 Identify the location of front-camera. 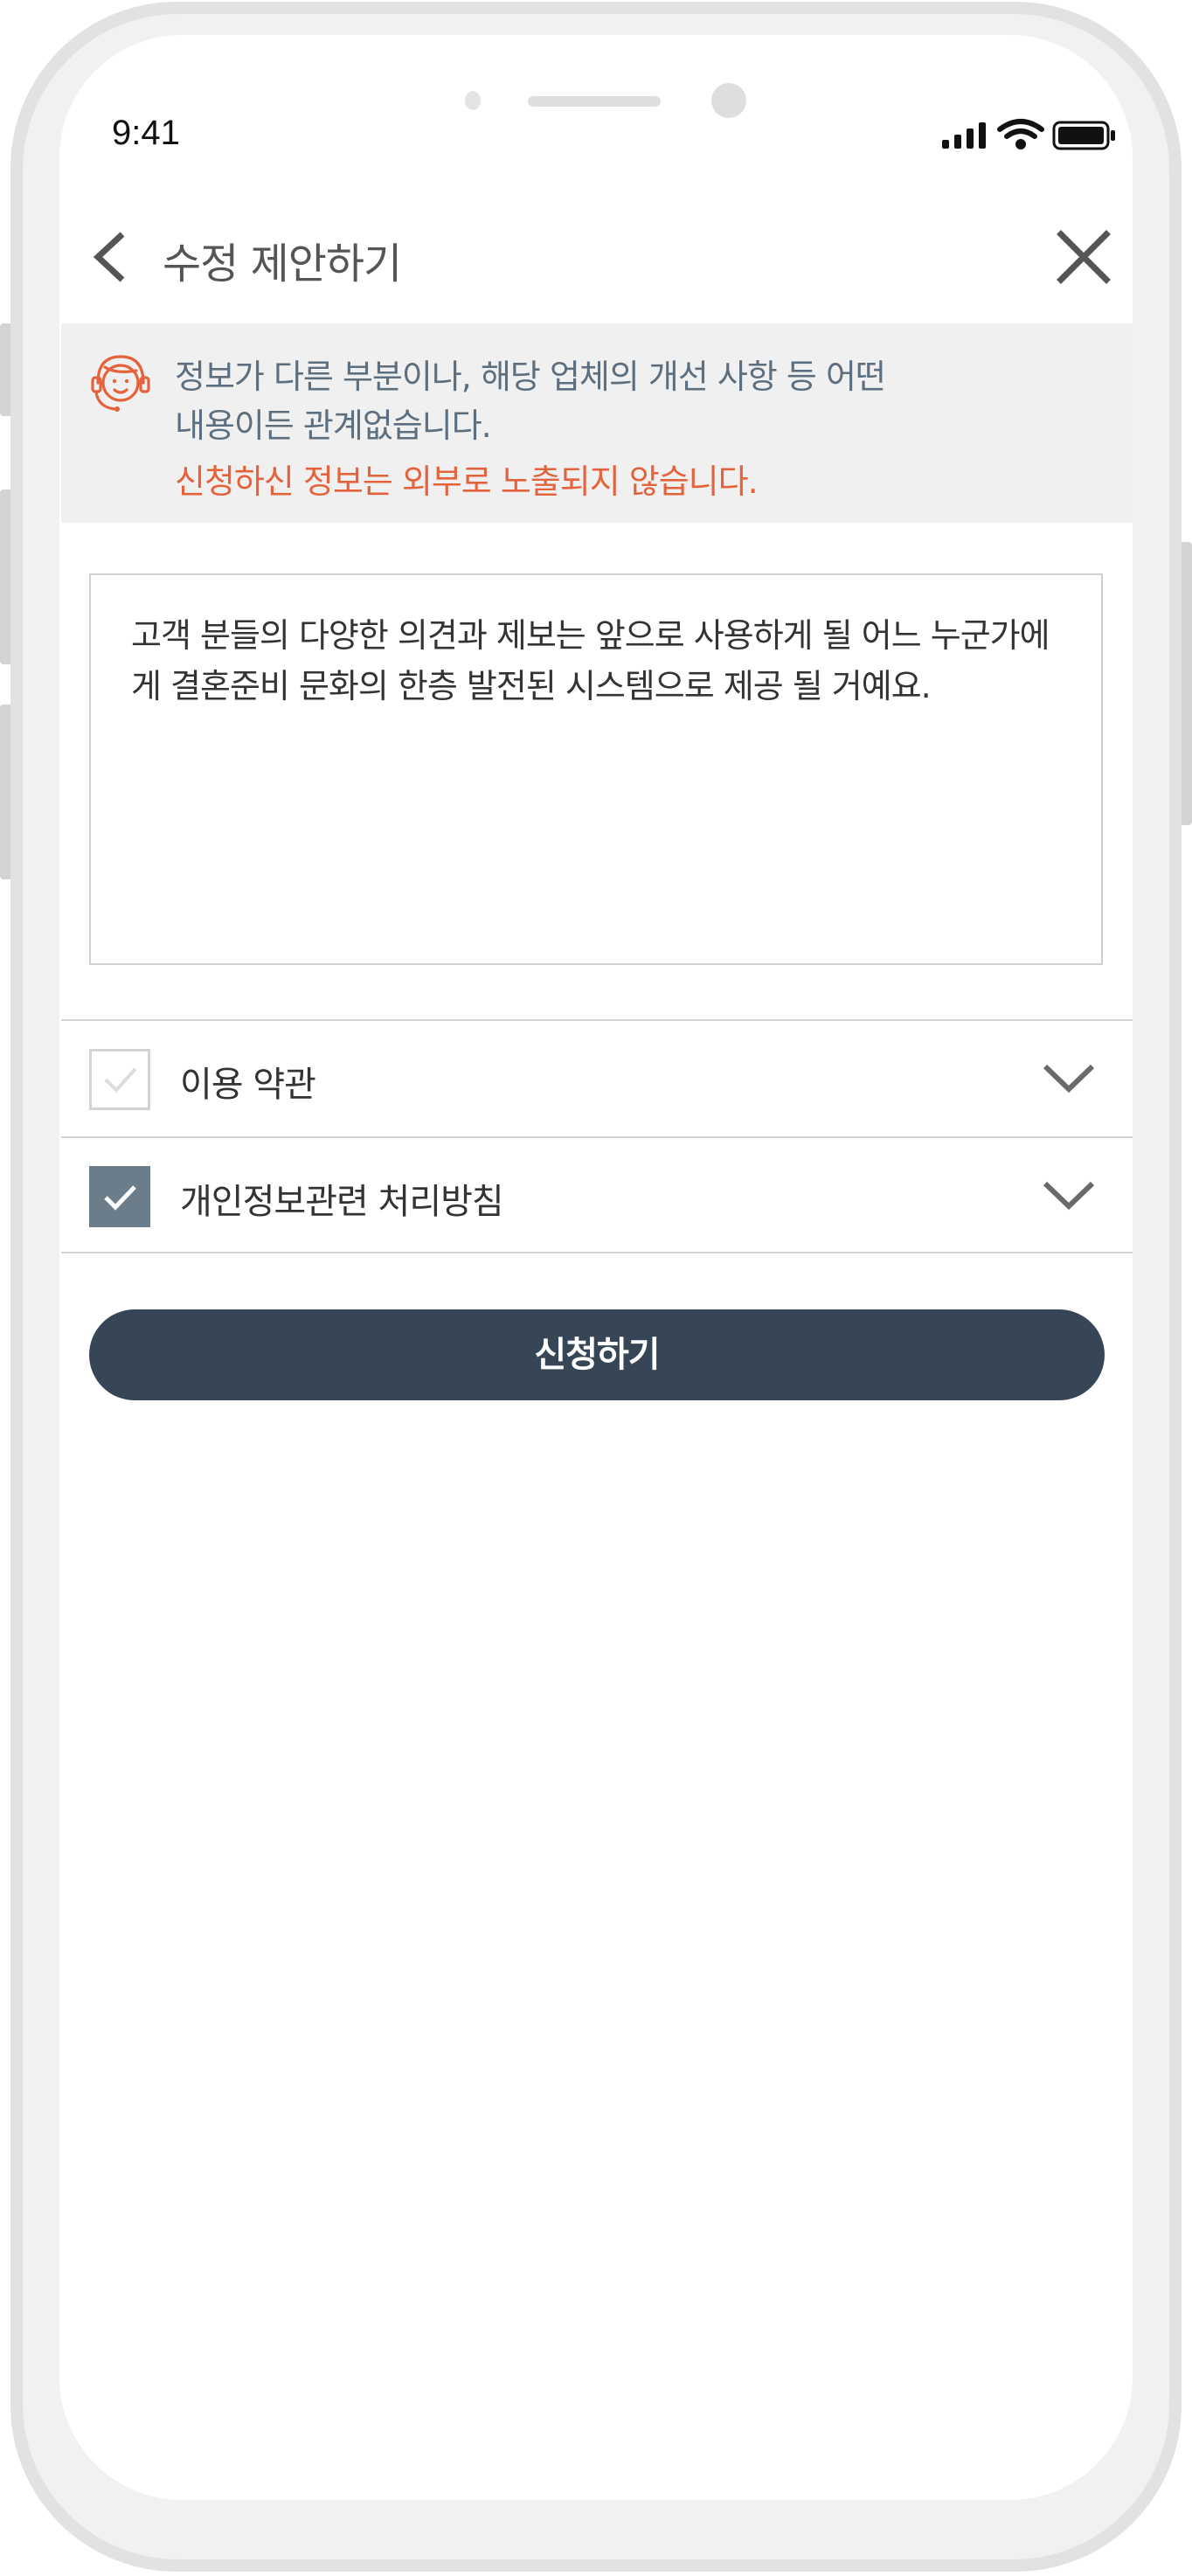
(728, 101).